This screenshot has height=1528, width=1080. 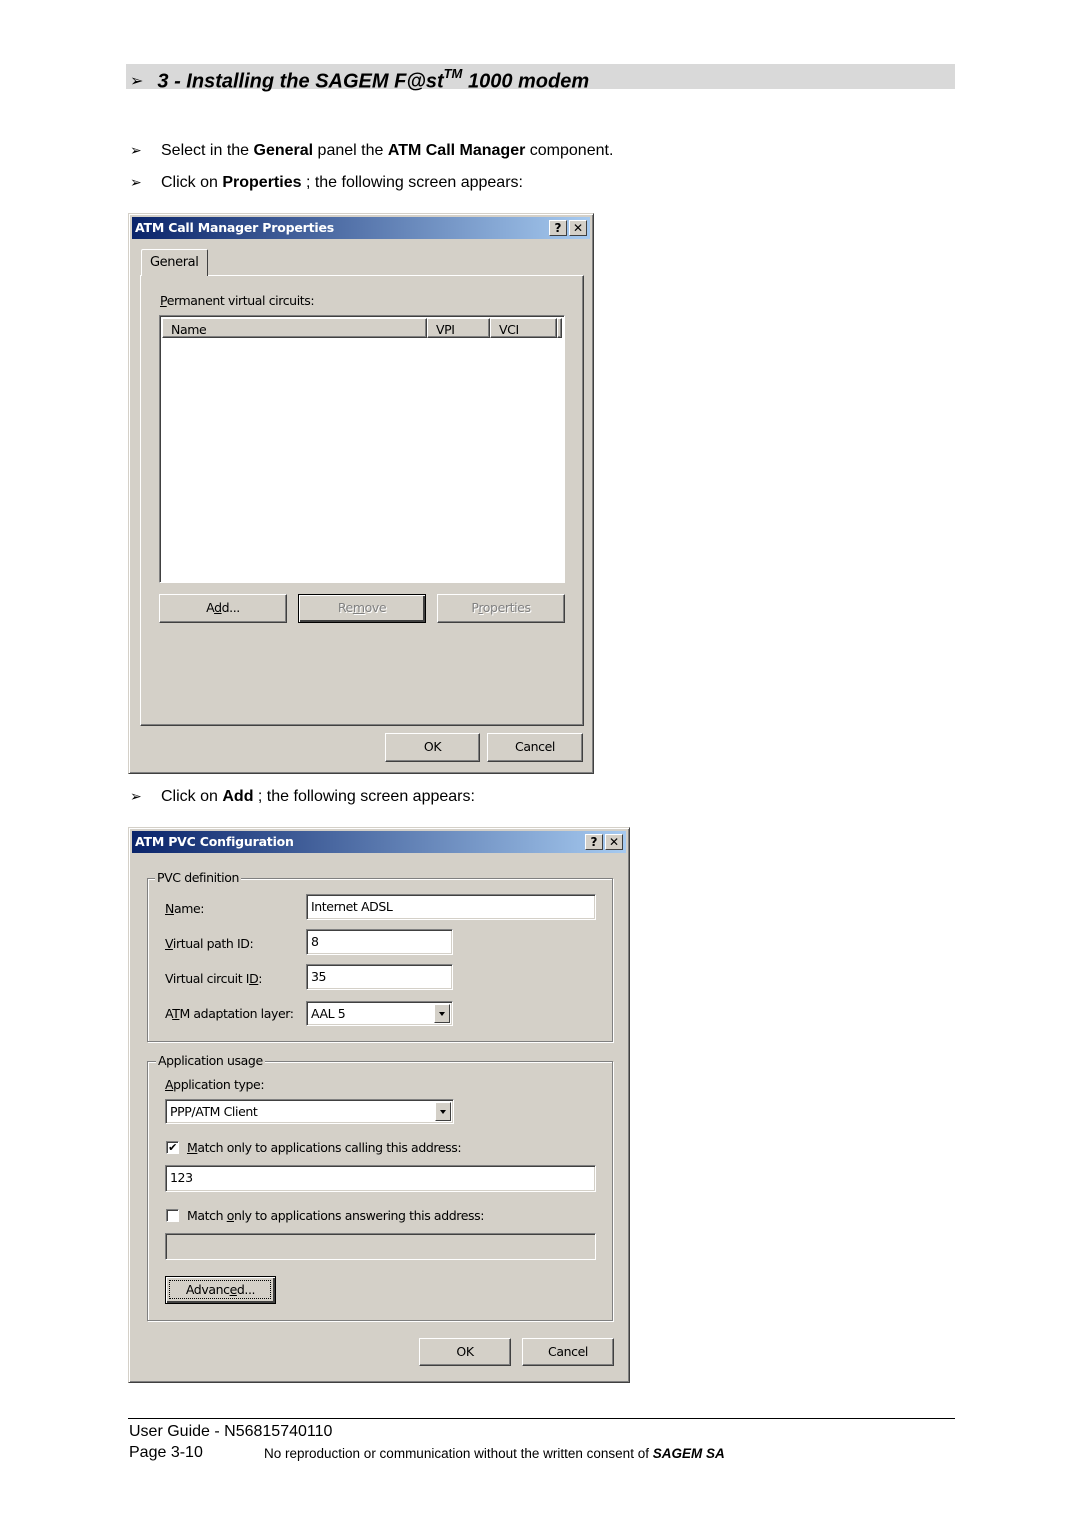 I want to click on properties-button: Properties, so click(x=501, y=608).